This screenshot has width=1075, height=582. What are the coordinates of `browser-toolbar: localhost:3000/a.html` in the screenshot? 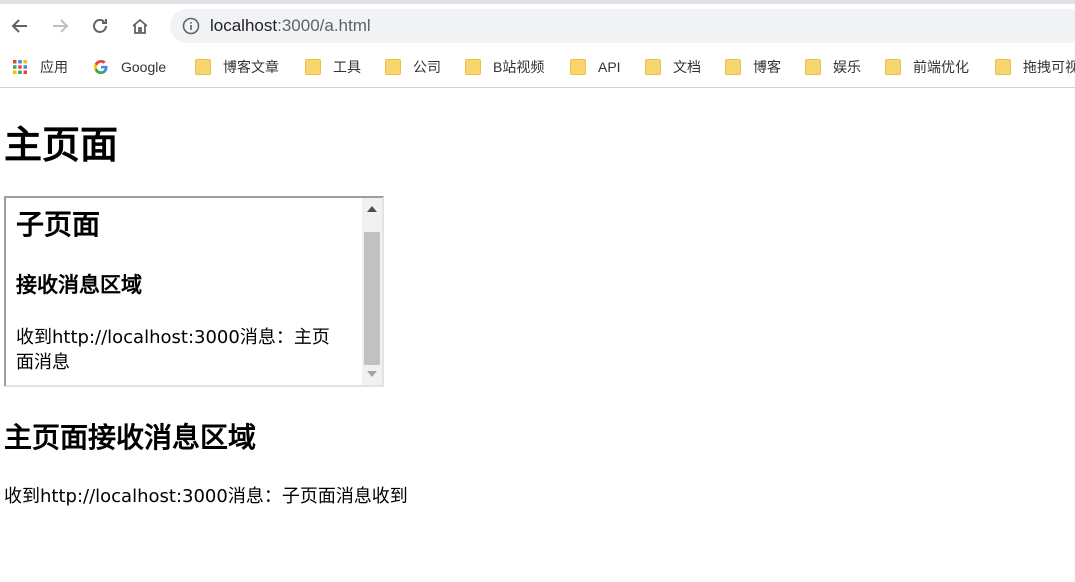 It's located at (537, 25).